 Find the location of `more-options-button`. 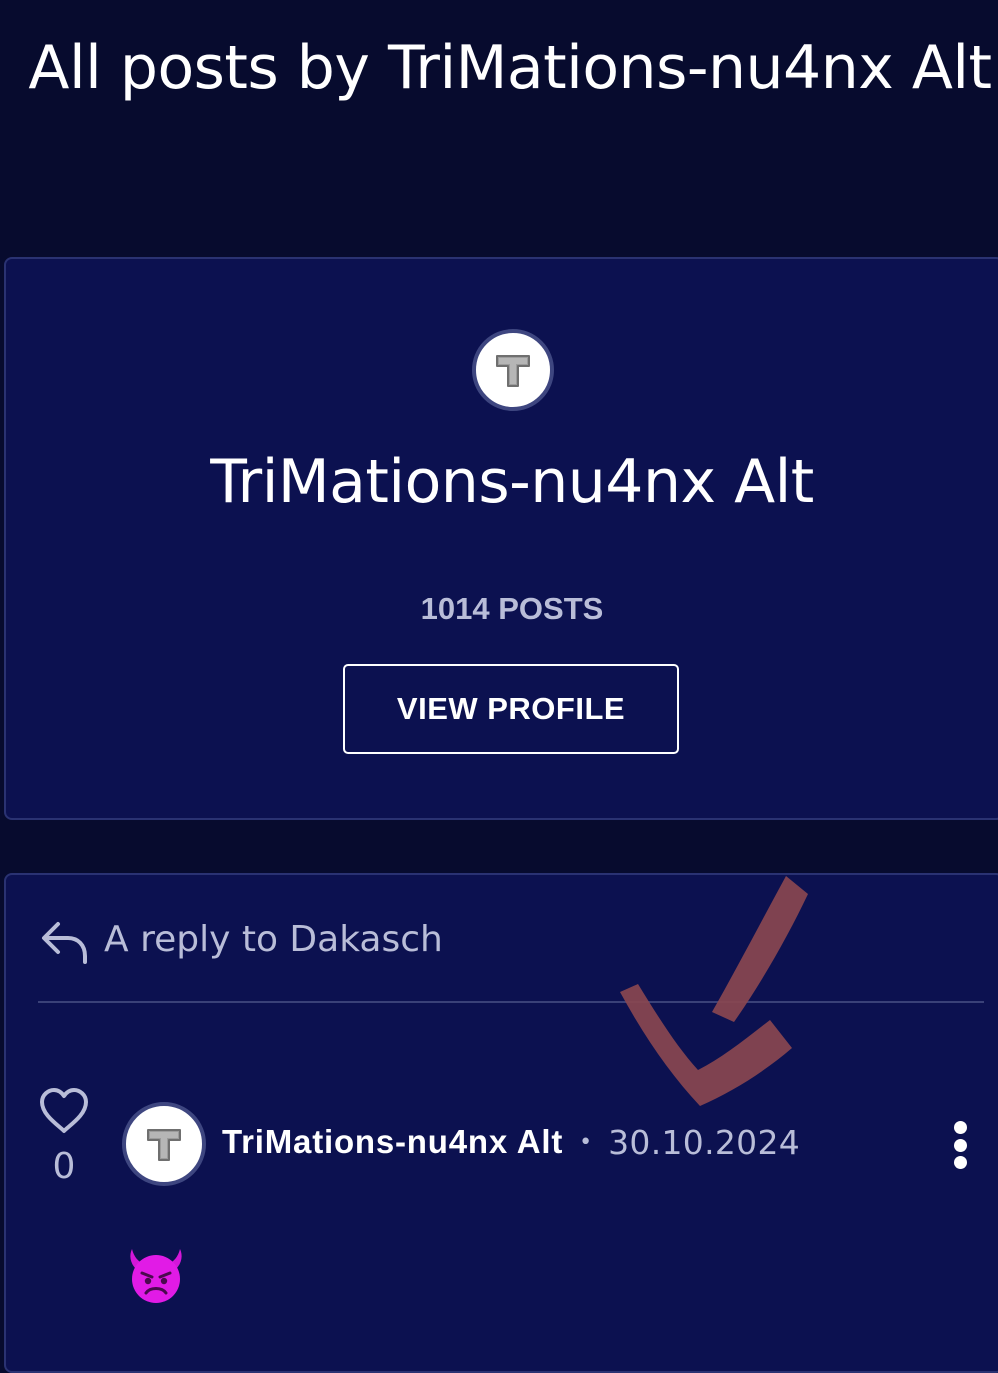

more-options-button is located at coordinates (960, 1145).